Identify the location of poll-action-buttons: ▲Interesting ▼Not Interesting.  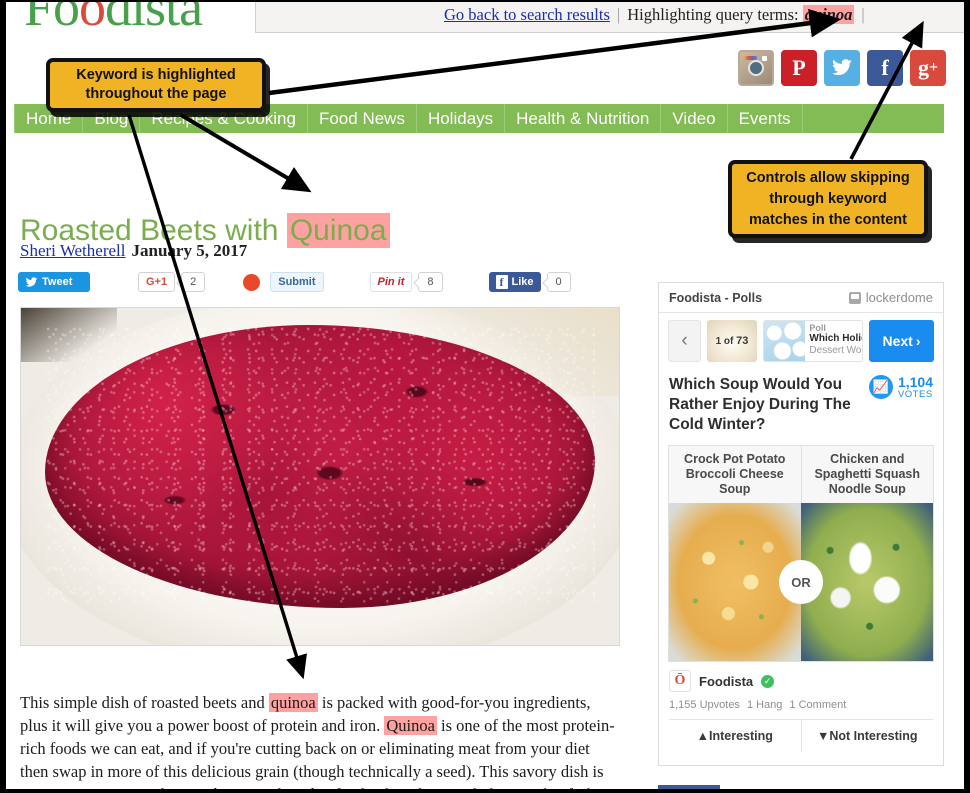
(801, 735).